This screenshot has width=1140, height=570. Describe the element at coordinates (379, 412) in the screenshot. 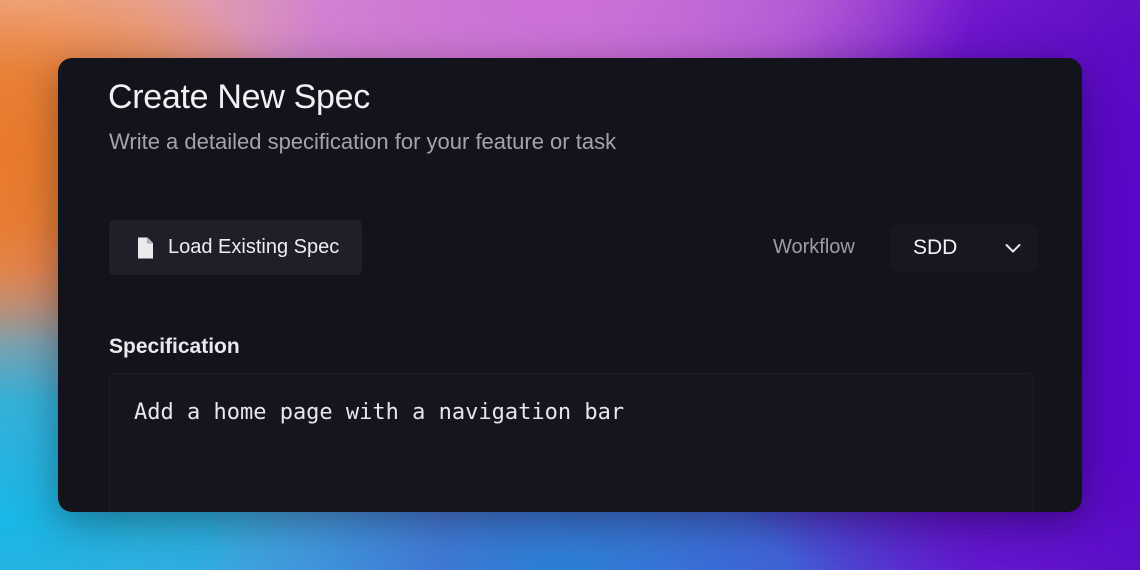

I see `specification-text: Add a home page with a navigation bar` at that location.